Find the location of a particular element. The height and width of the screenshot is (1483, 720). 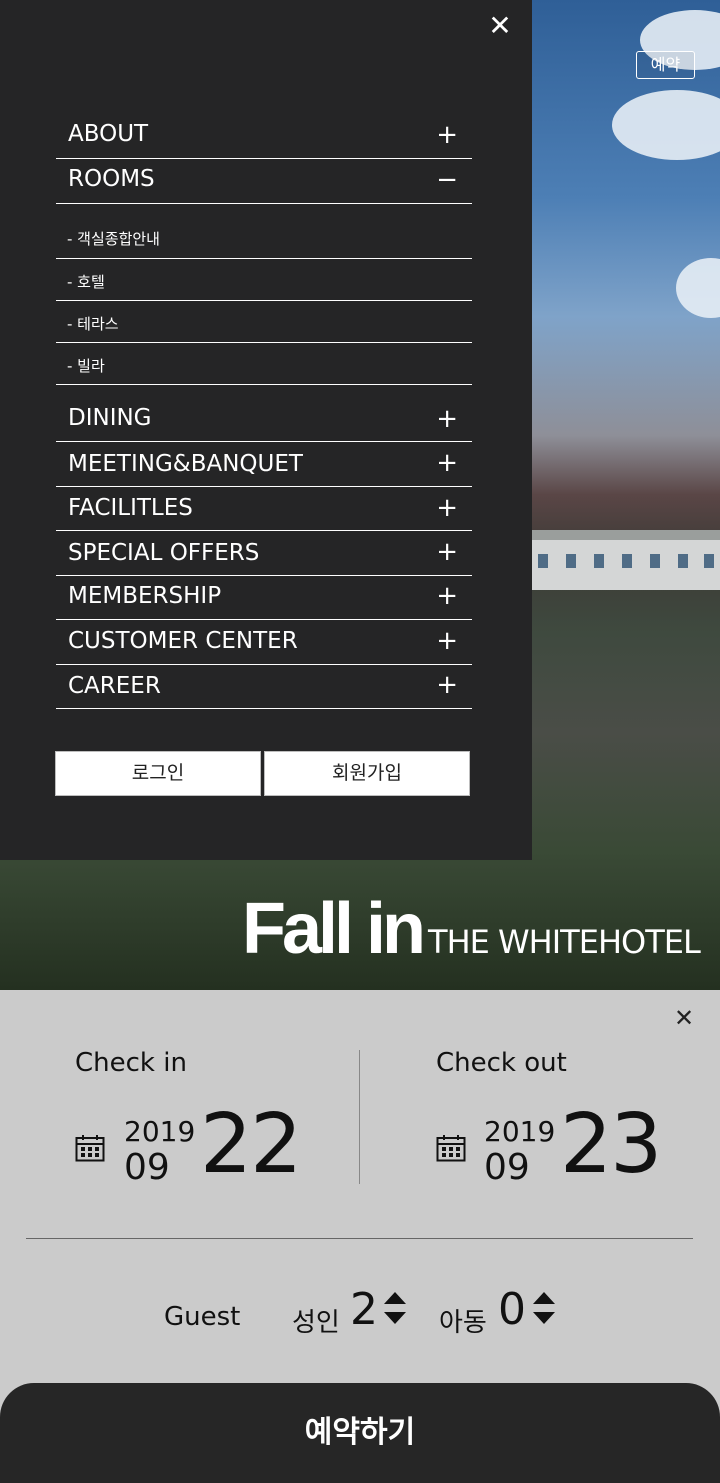

menu-item-label: CUSTOMER CENTER is located at coordinates (183, 641).